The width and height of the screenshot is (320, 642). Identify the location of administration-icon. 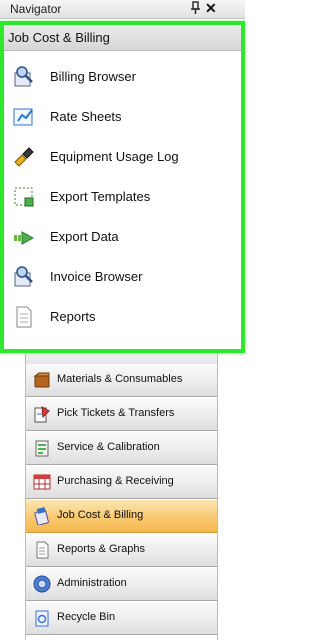
(42, 584).